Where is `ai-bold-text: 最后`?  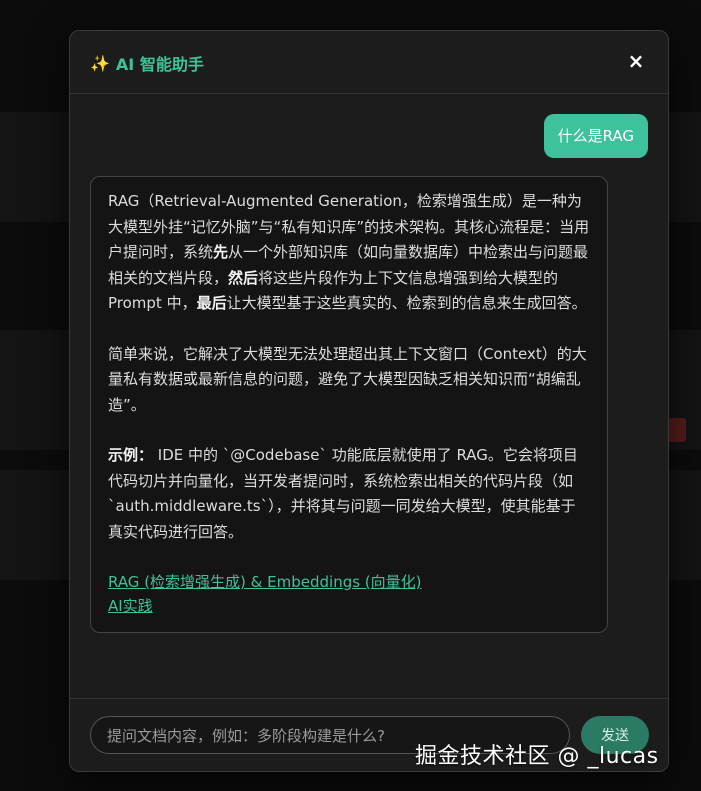
ai-bold-text: 最后 is located at coordinates (211, 303).